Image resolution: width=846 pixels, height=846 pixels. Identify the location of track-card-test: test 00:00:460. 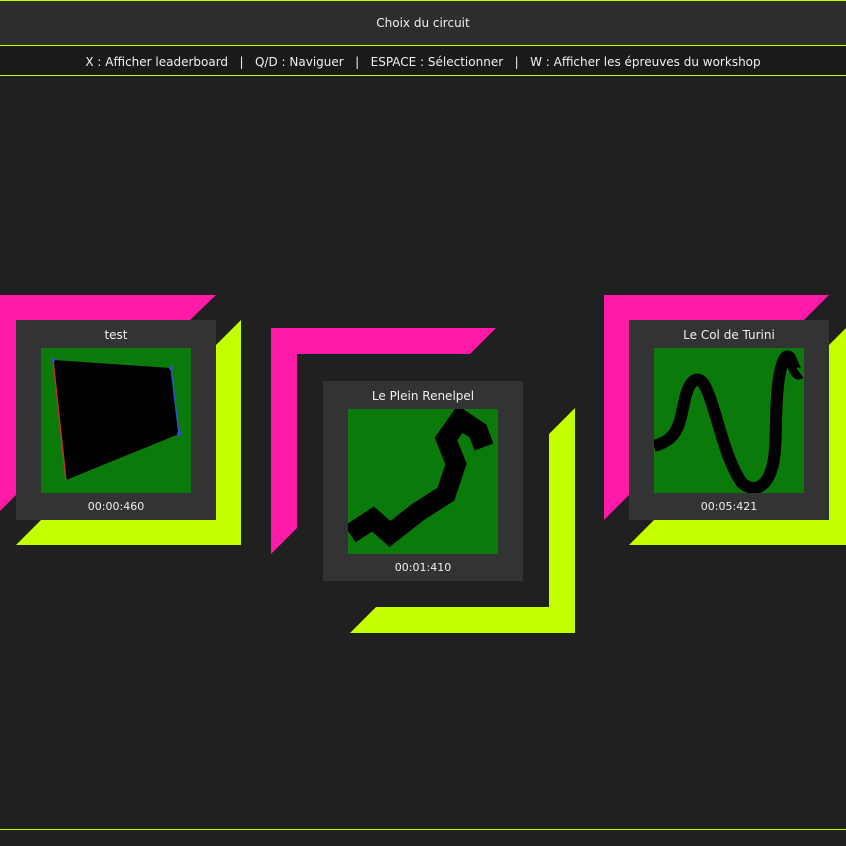
(116, 420).